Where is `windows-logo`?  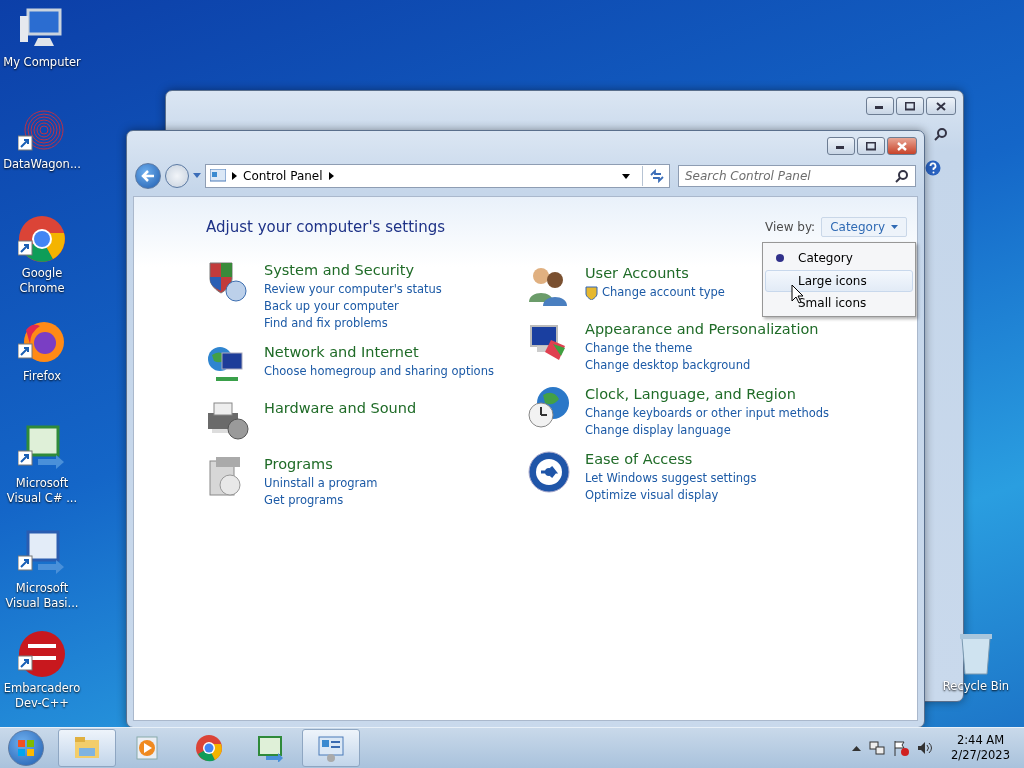 windows-logo is located at coordinates (26, 748).